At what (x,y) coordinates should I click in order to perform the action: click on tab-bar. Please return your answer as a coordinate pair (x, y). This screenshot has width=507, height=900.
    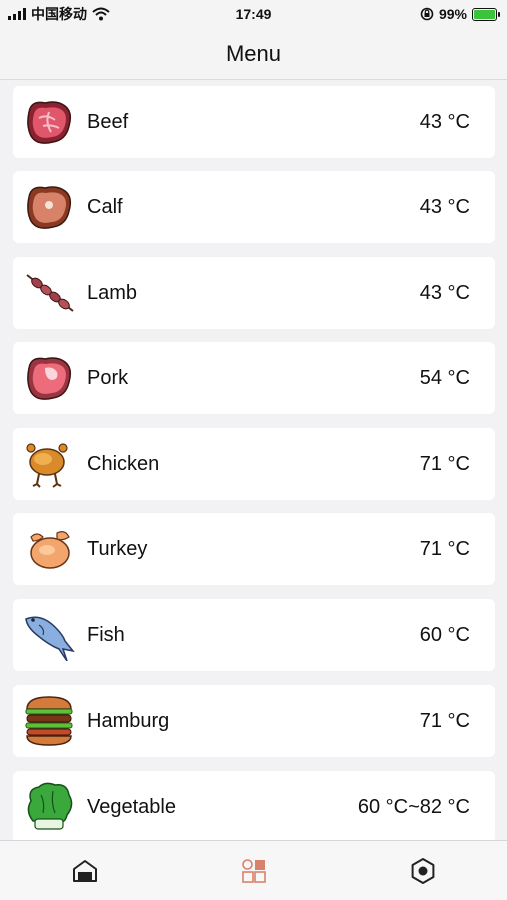
    Looking at the image, I should click on (253, 870).